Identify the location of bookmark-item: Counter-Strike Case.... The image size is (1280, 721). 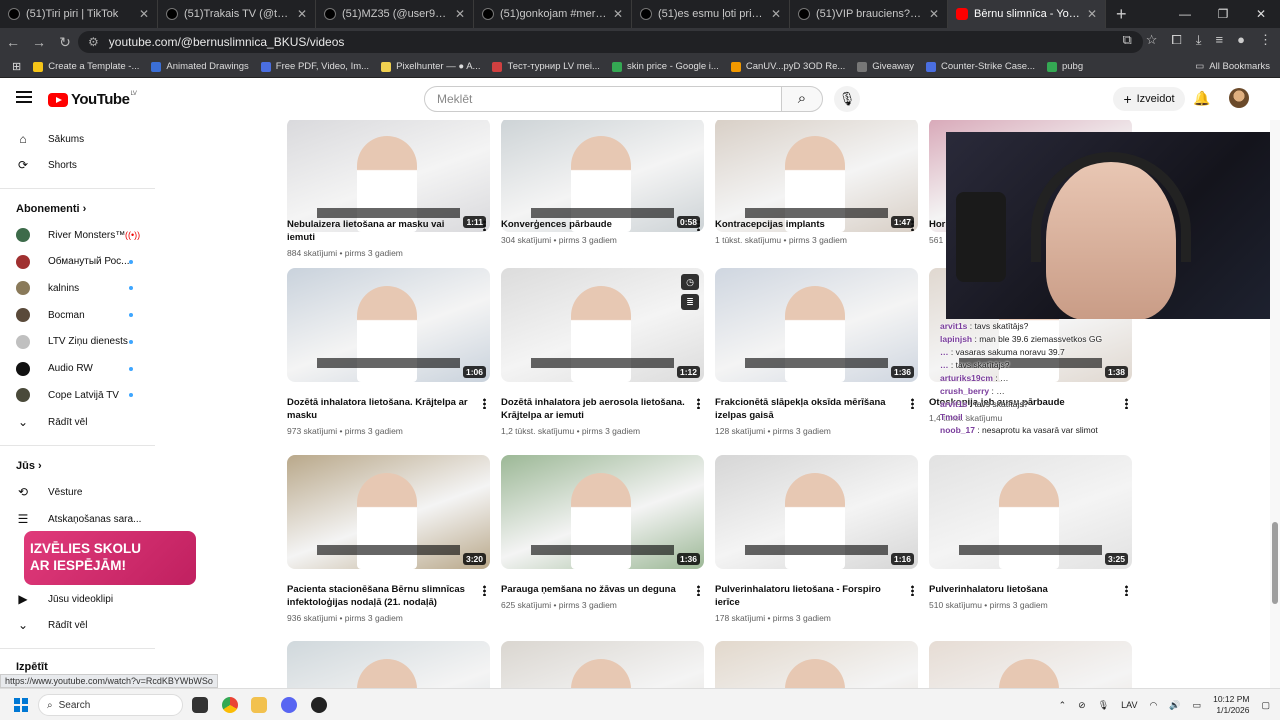
(980, 66).